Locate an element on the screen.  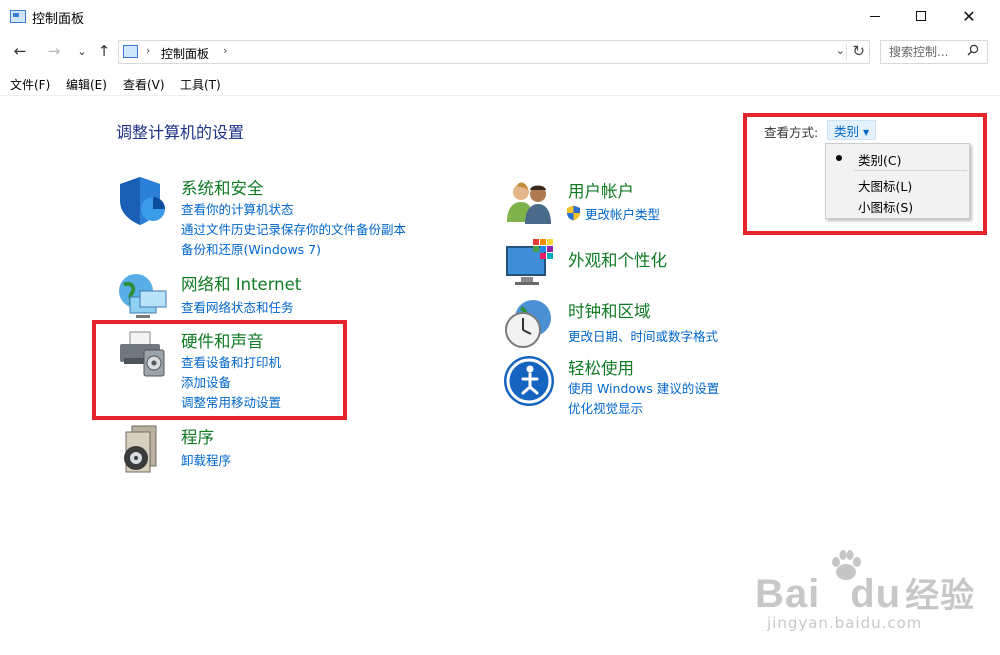
divider is located at coordinates (846, 52).